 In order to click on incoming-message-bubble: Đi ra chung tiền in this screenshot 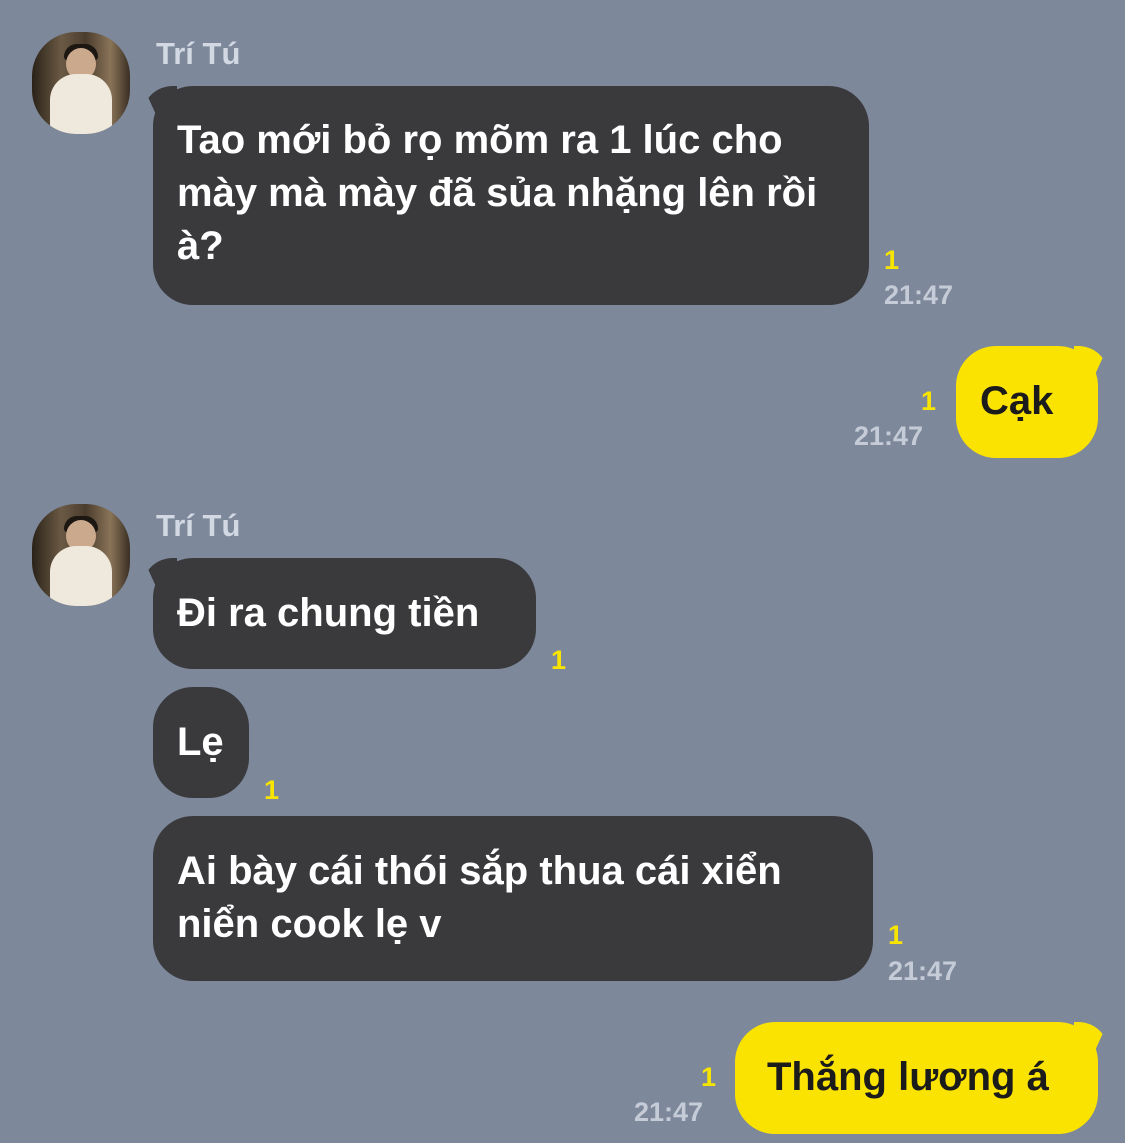, I will do `click(344, 613)`.